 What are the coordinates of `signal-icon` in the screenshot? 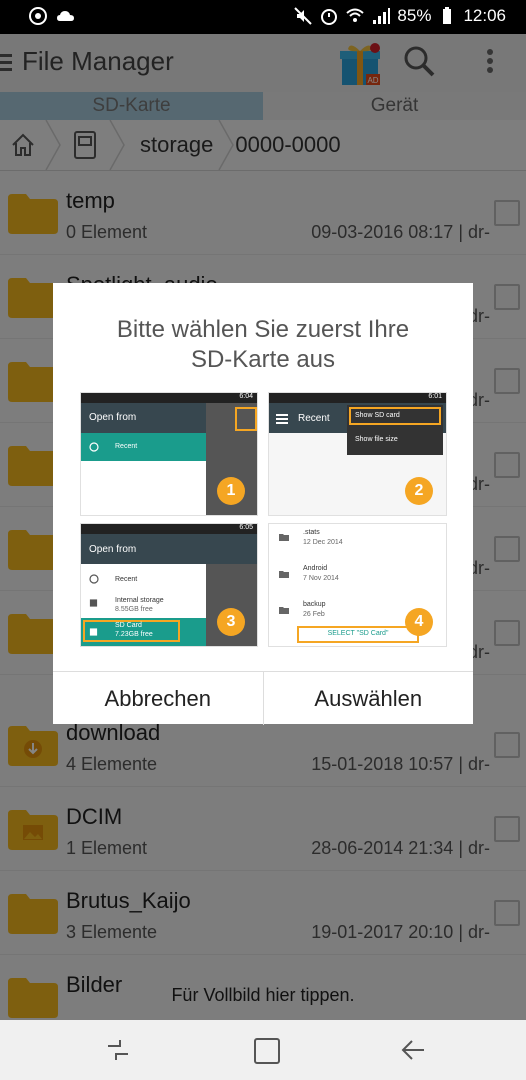 It's located at (382, 16).